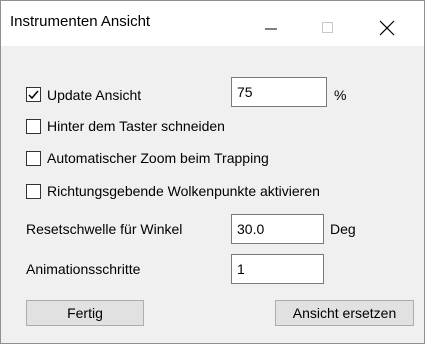 Image resolution: width=425 pixels, height=344 pixels. I want to click on auto-zoom-checkbox, so click(33, 158).